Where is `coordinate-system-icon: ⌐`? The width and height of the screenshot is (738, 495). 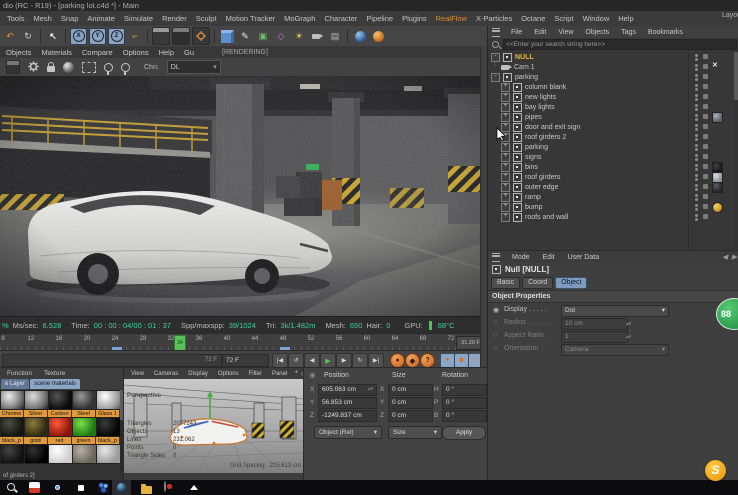 coordinate-system-icon: ⌐ is located at coordinates (135, 36).